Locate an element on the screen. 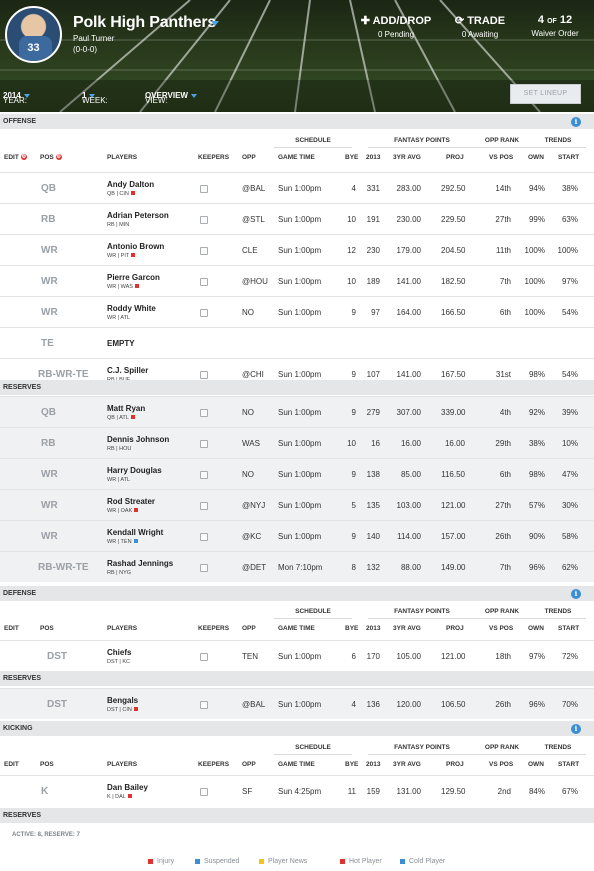 The height and width of the screenshot is (871, 594). opp-rank: 29th is located at coordinates (503, 443).